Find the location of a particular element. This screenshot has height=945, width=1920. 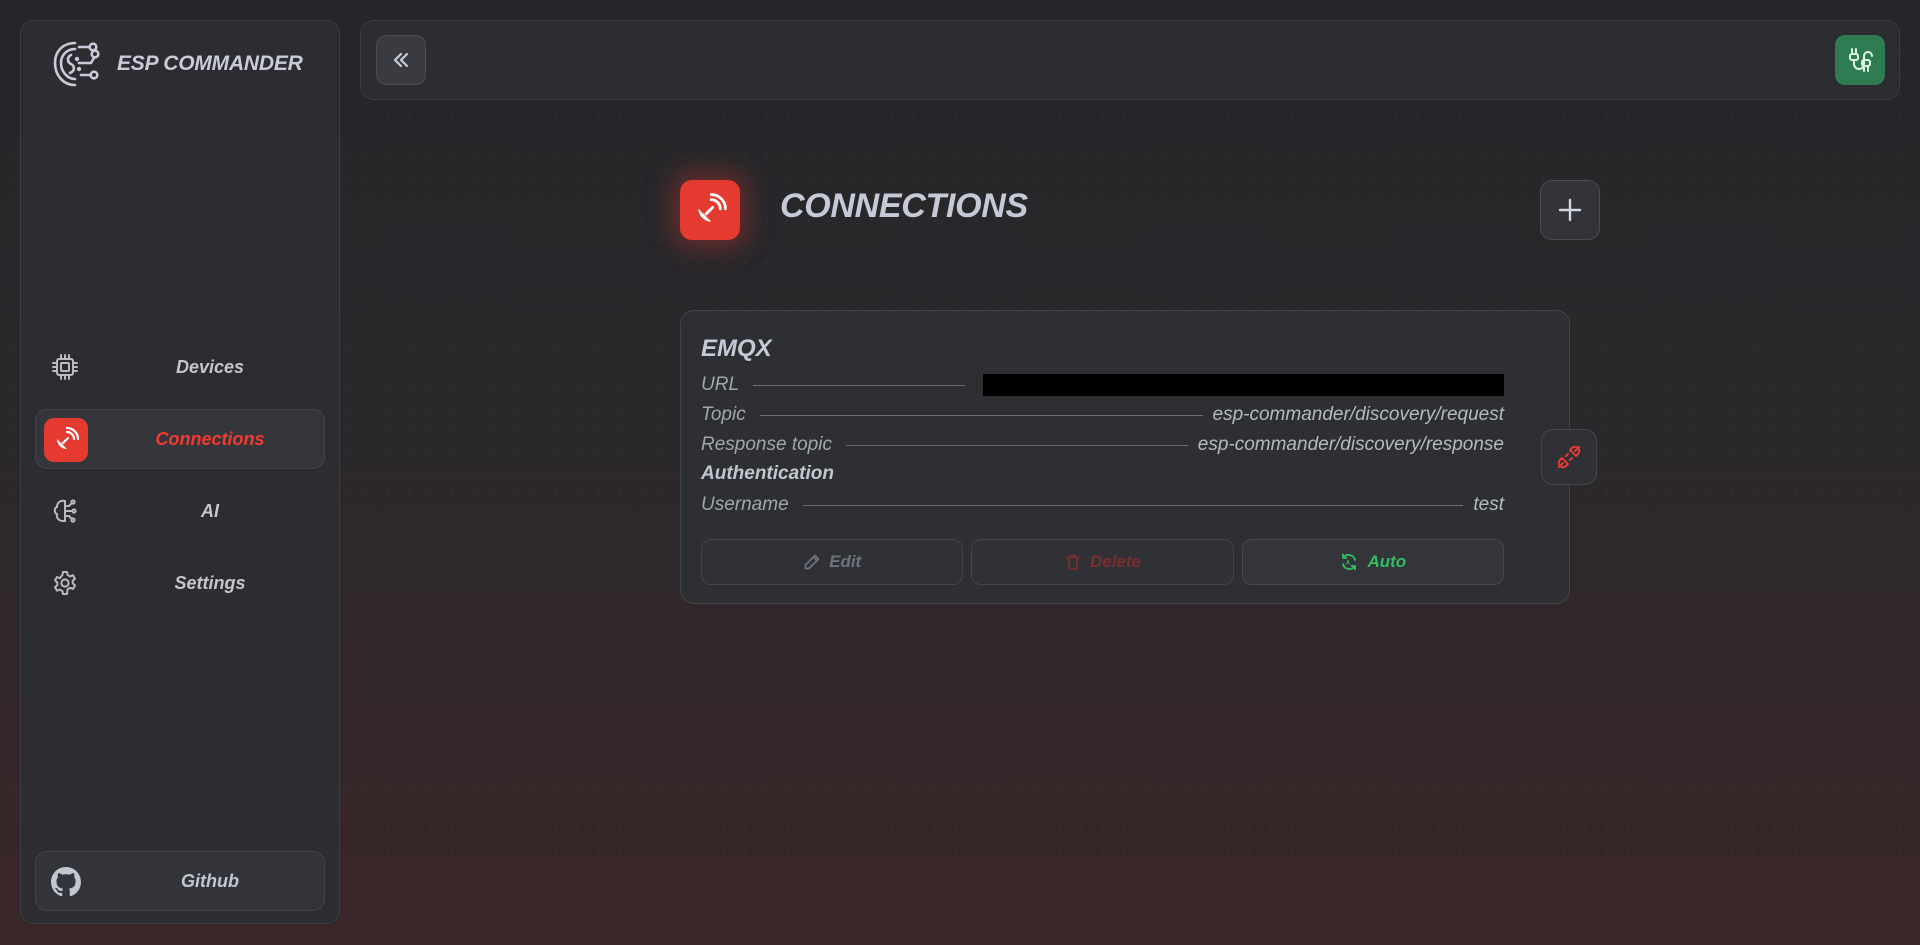

topic-label: Topic is located at coordinates (723, 414).